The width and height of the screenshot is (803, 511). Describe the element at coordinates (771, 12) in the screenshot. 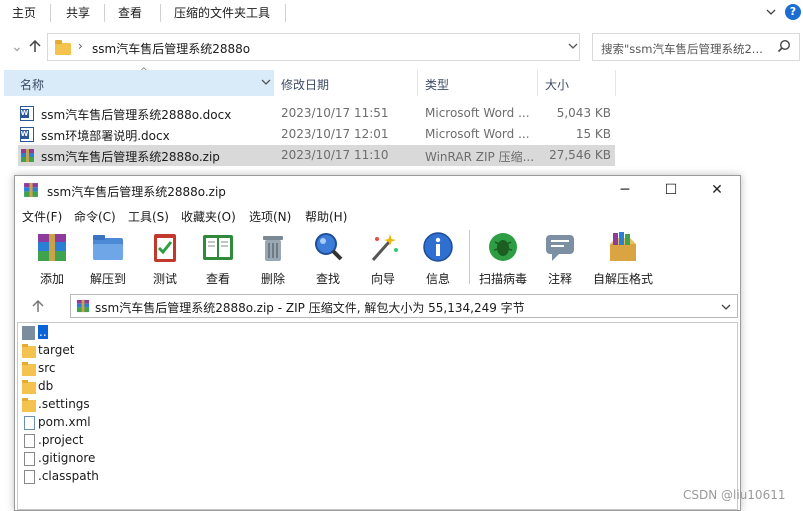

I see `ribbon-expand-chevron-icon` at that location.